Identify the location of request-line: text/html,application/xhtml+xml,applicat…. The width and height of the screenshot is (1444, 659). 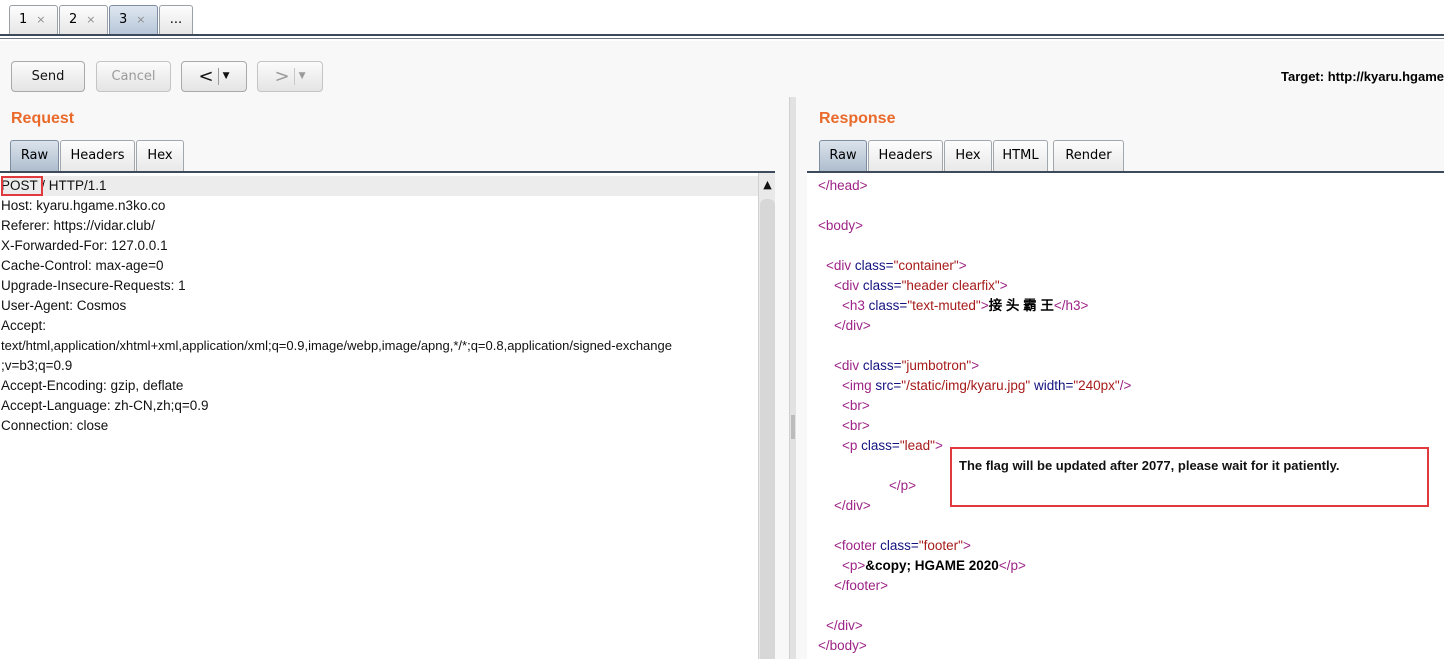
(336, 345).